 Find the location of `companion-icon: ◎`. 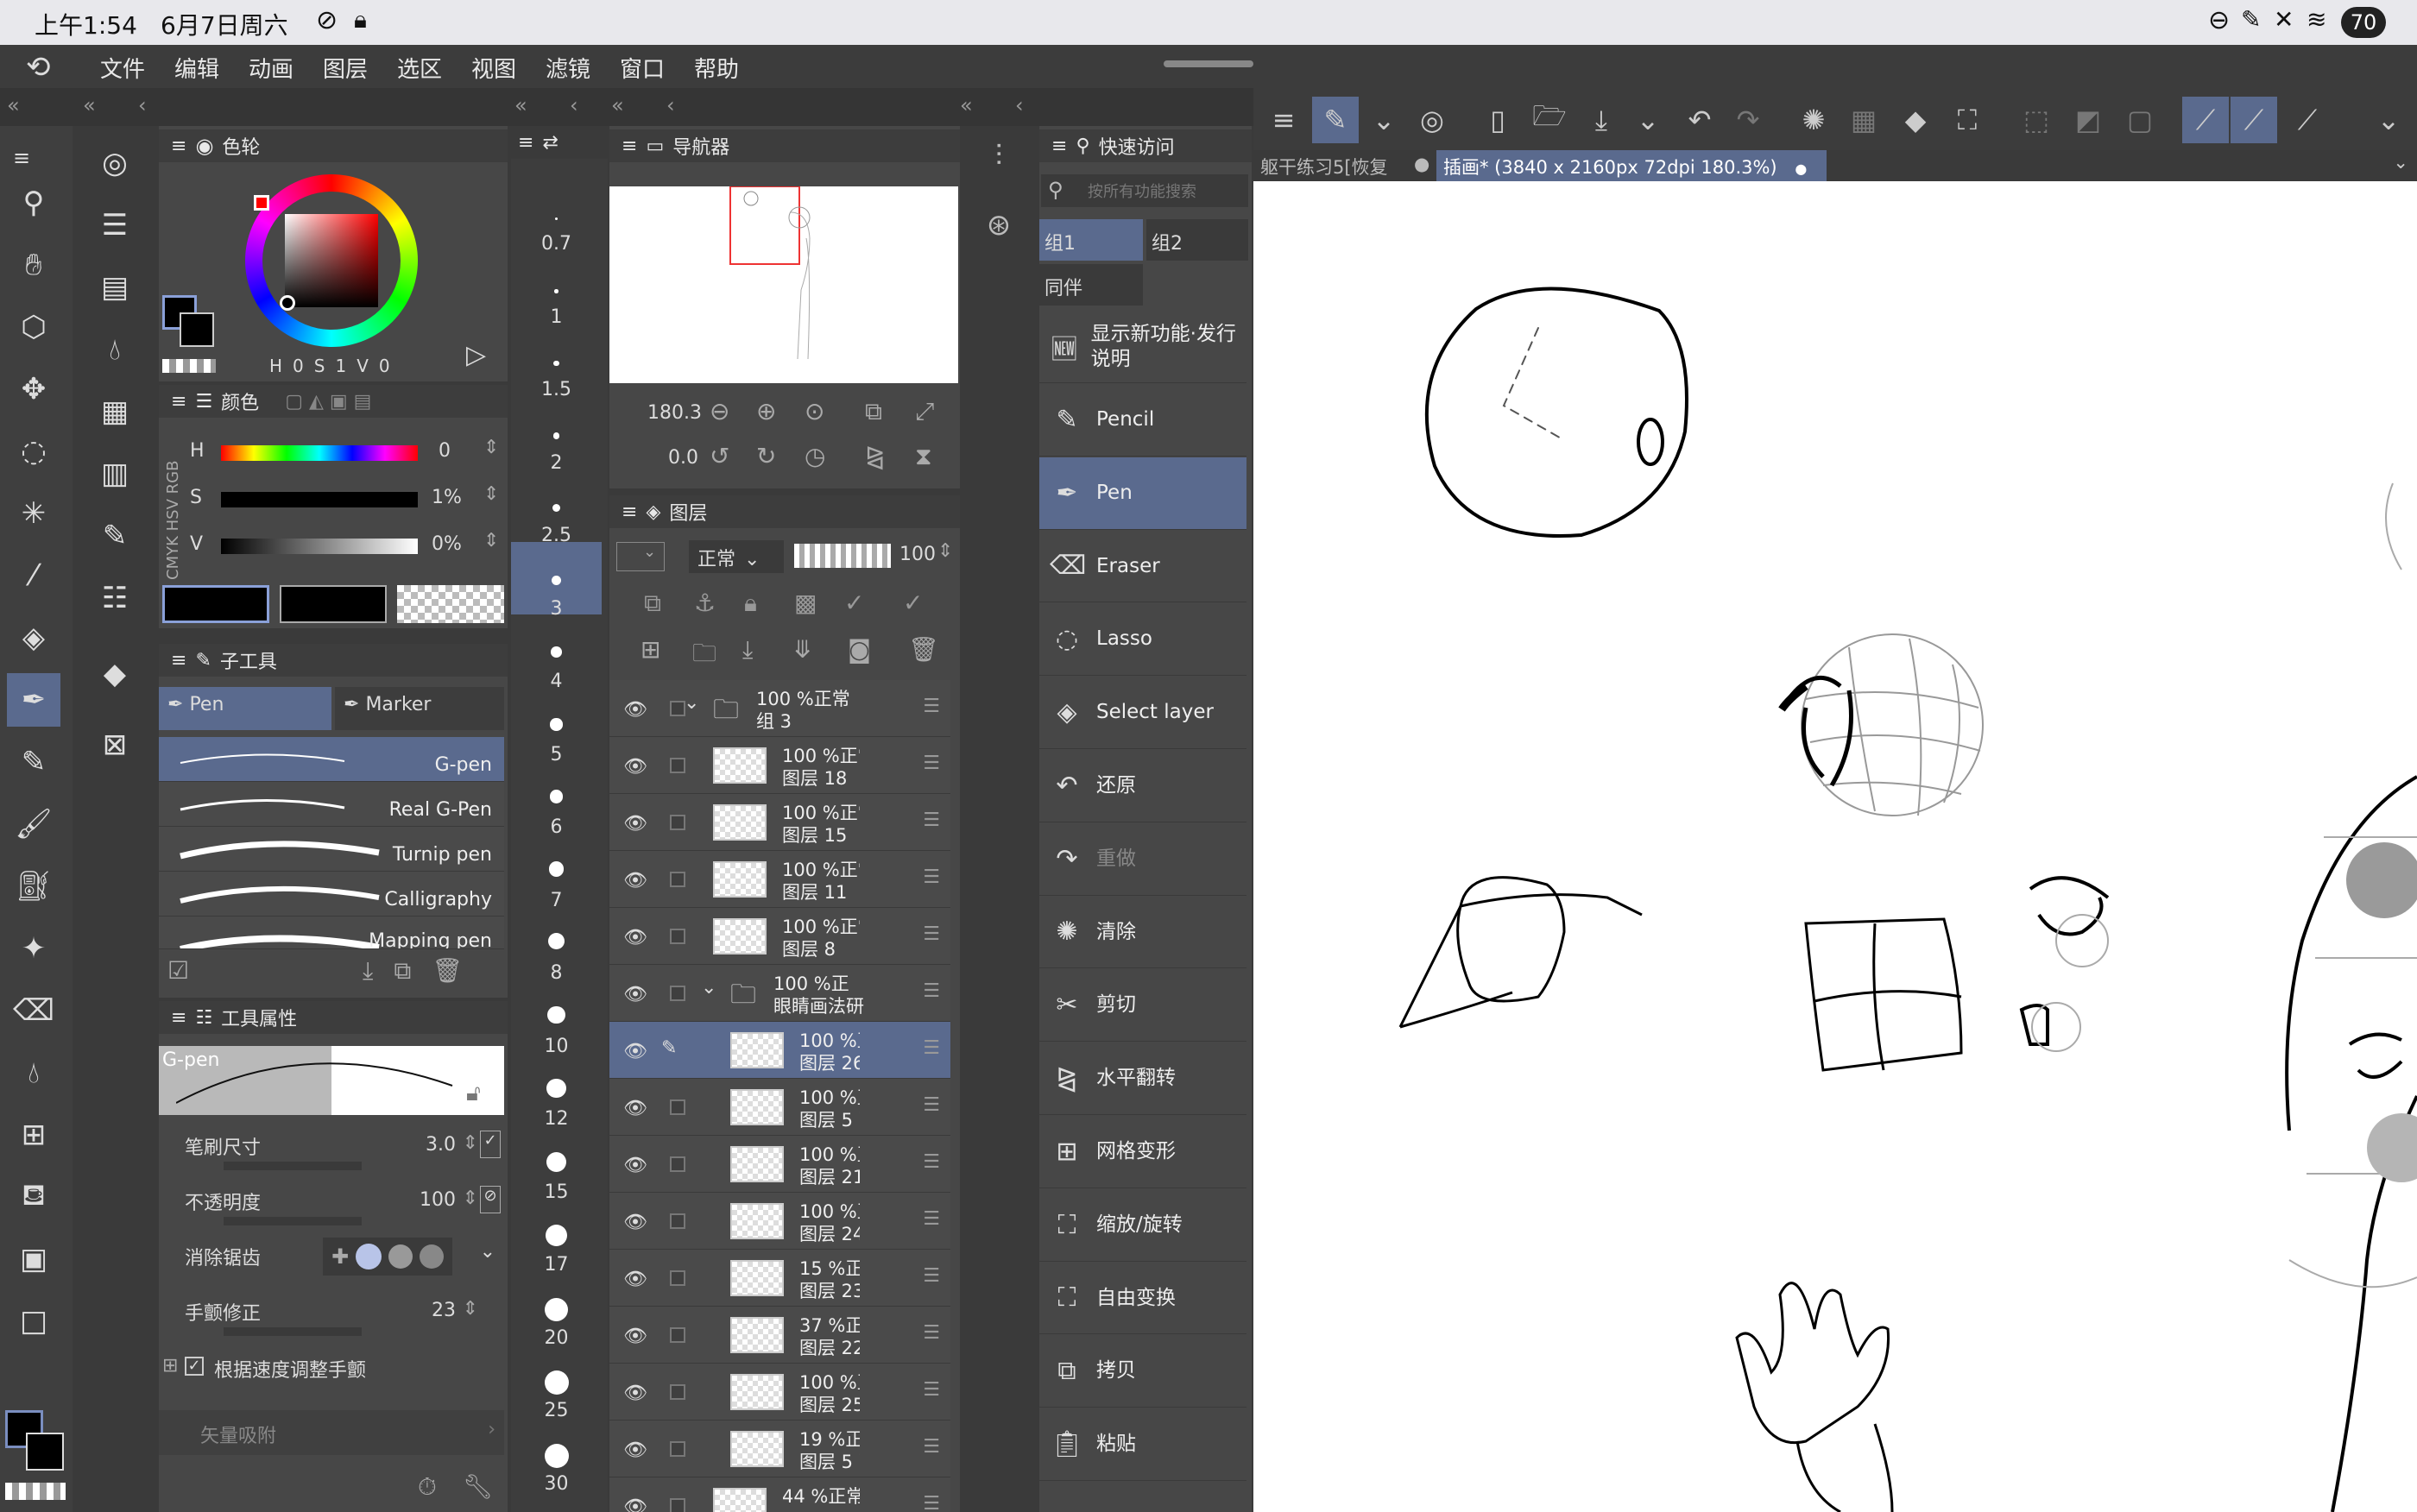

companion-icon: ◎ is located at coordinates (1432, 120).